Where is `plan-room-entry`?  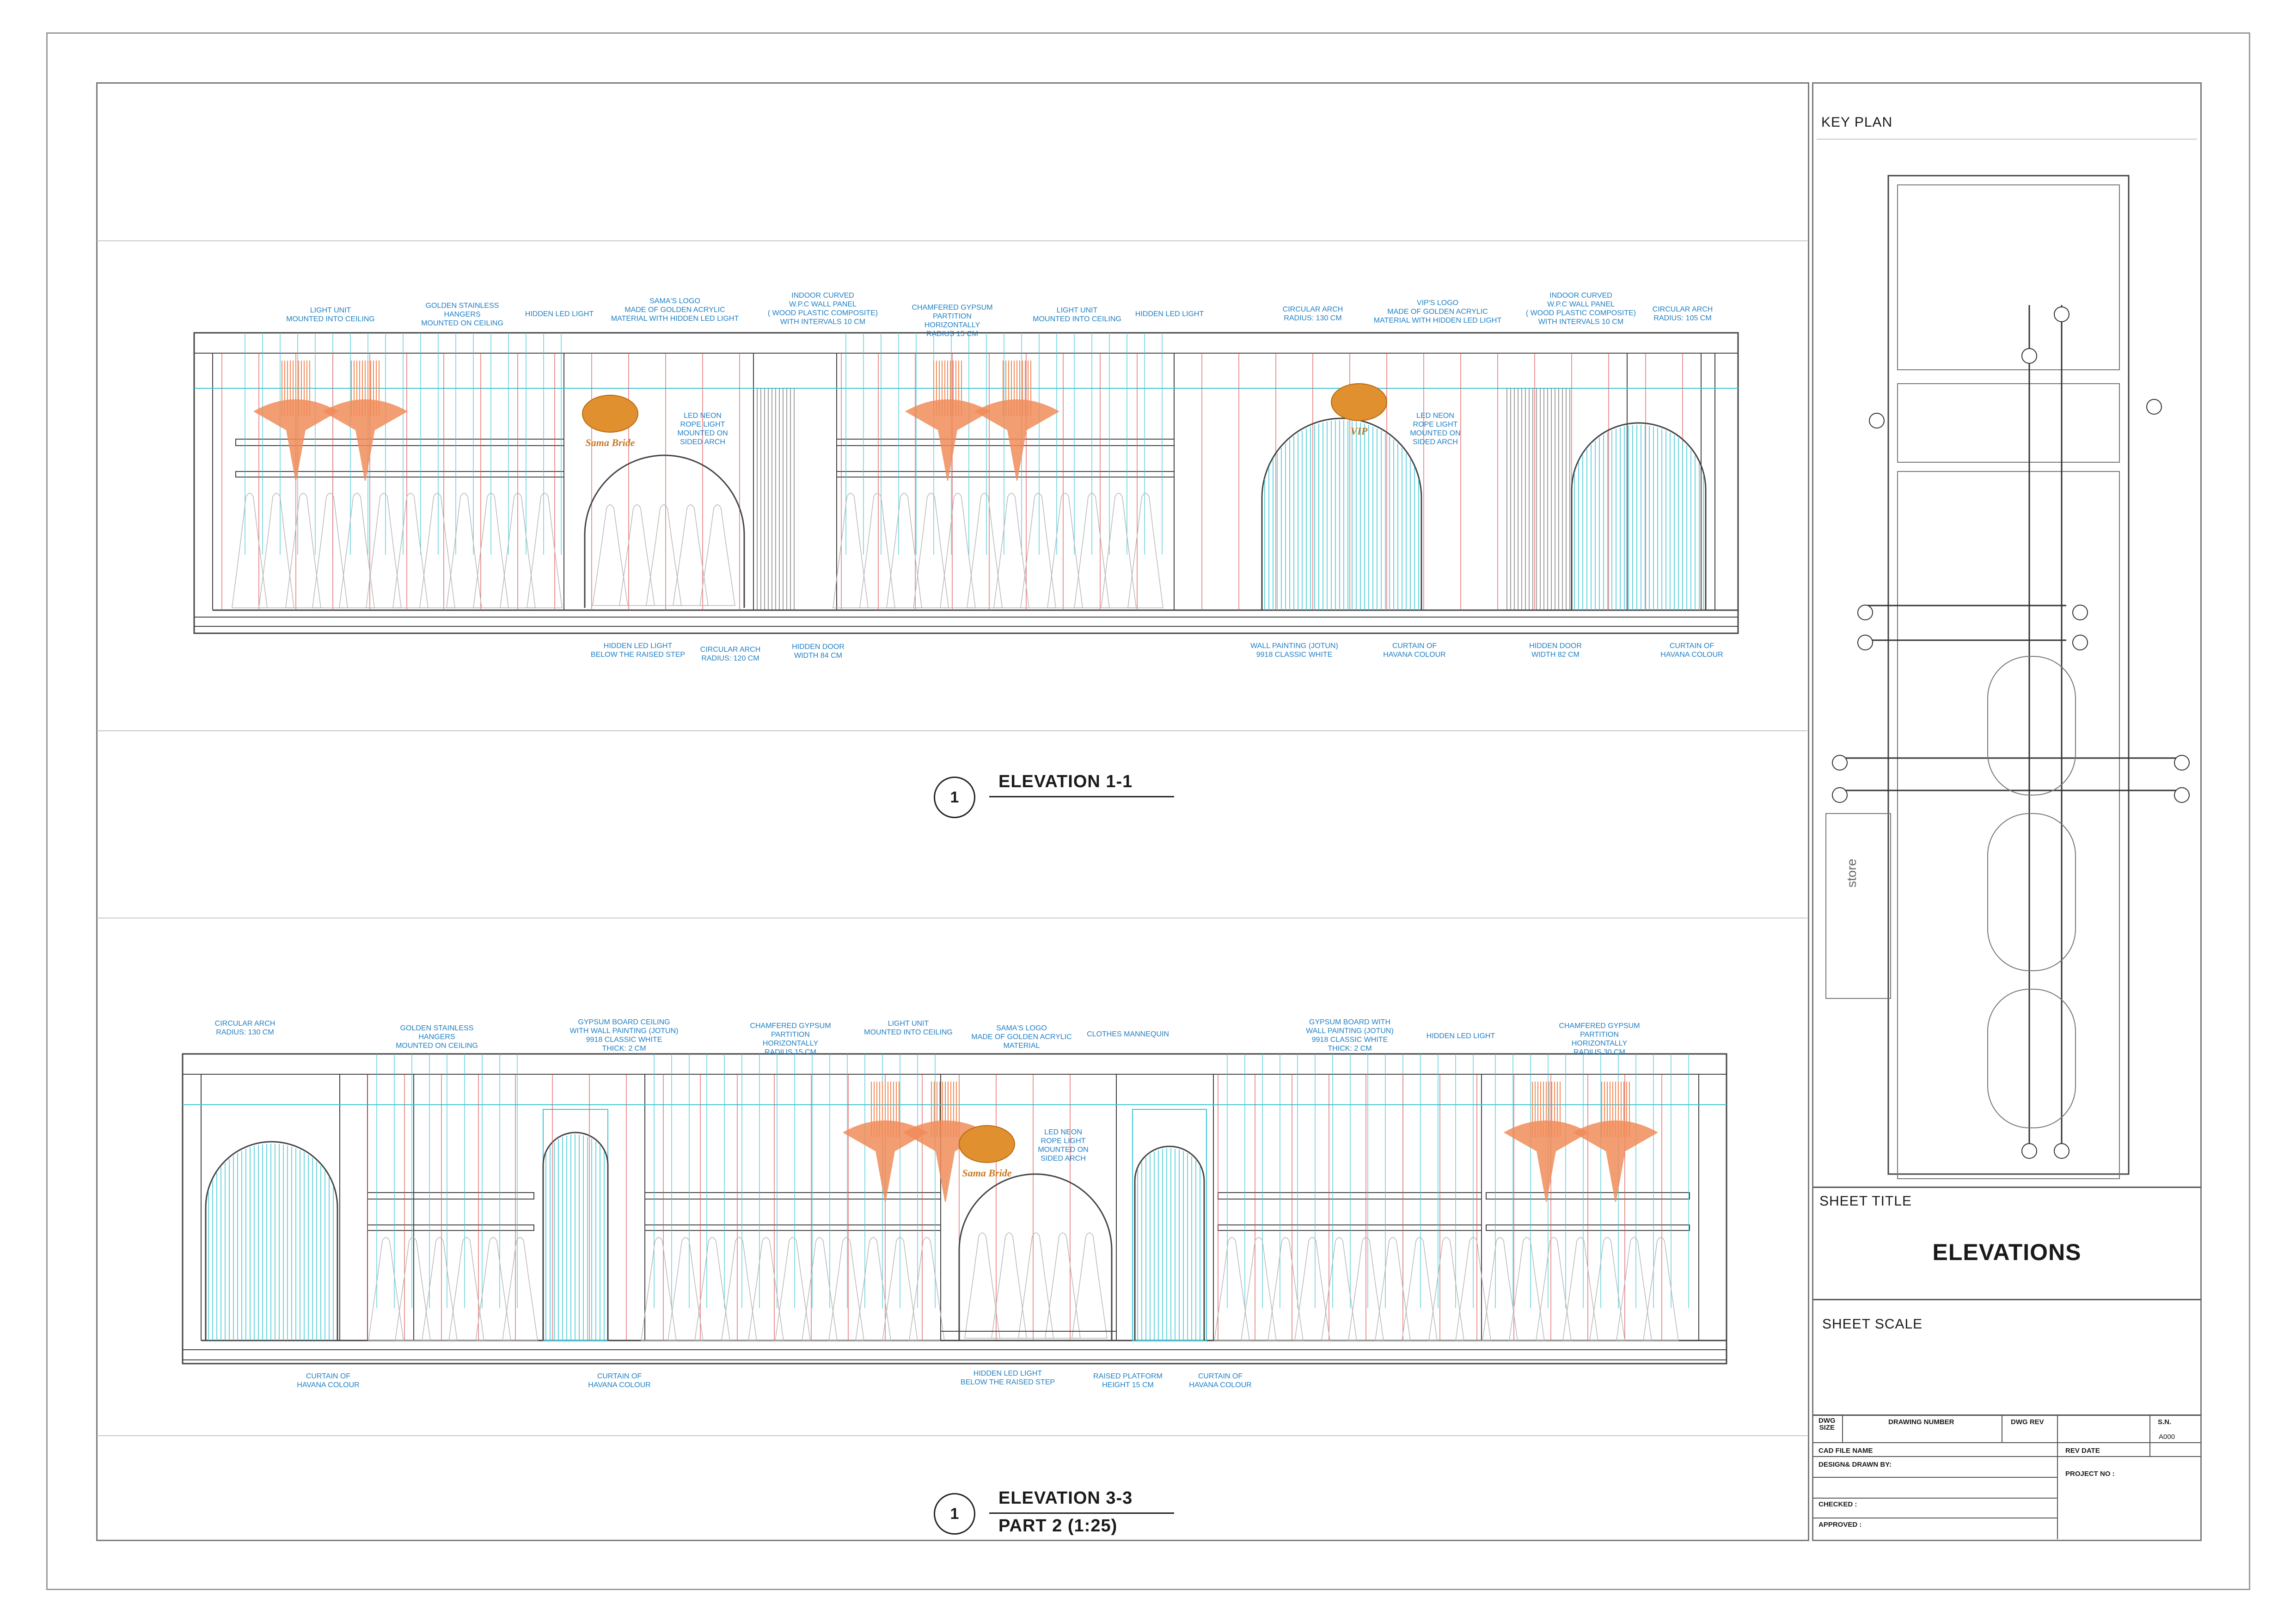
plan-room-entry is located at coordinates (2008, 277).